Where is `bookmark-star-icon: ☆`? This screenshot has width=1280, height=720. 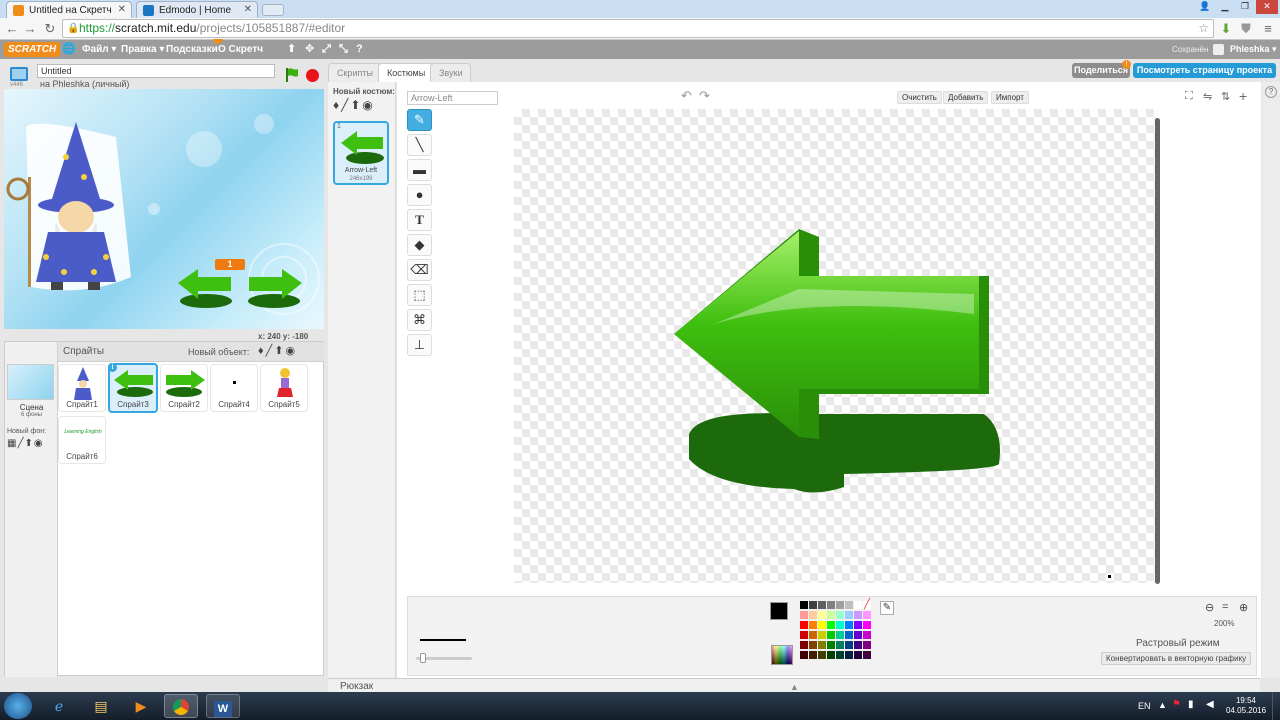 bookmark-star-icon: ☆ is located at coordinates (1203, 28).